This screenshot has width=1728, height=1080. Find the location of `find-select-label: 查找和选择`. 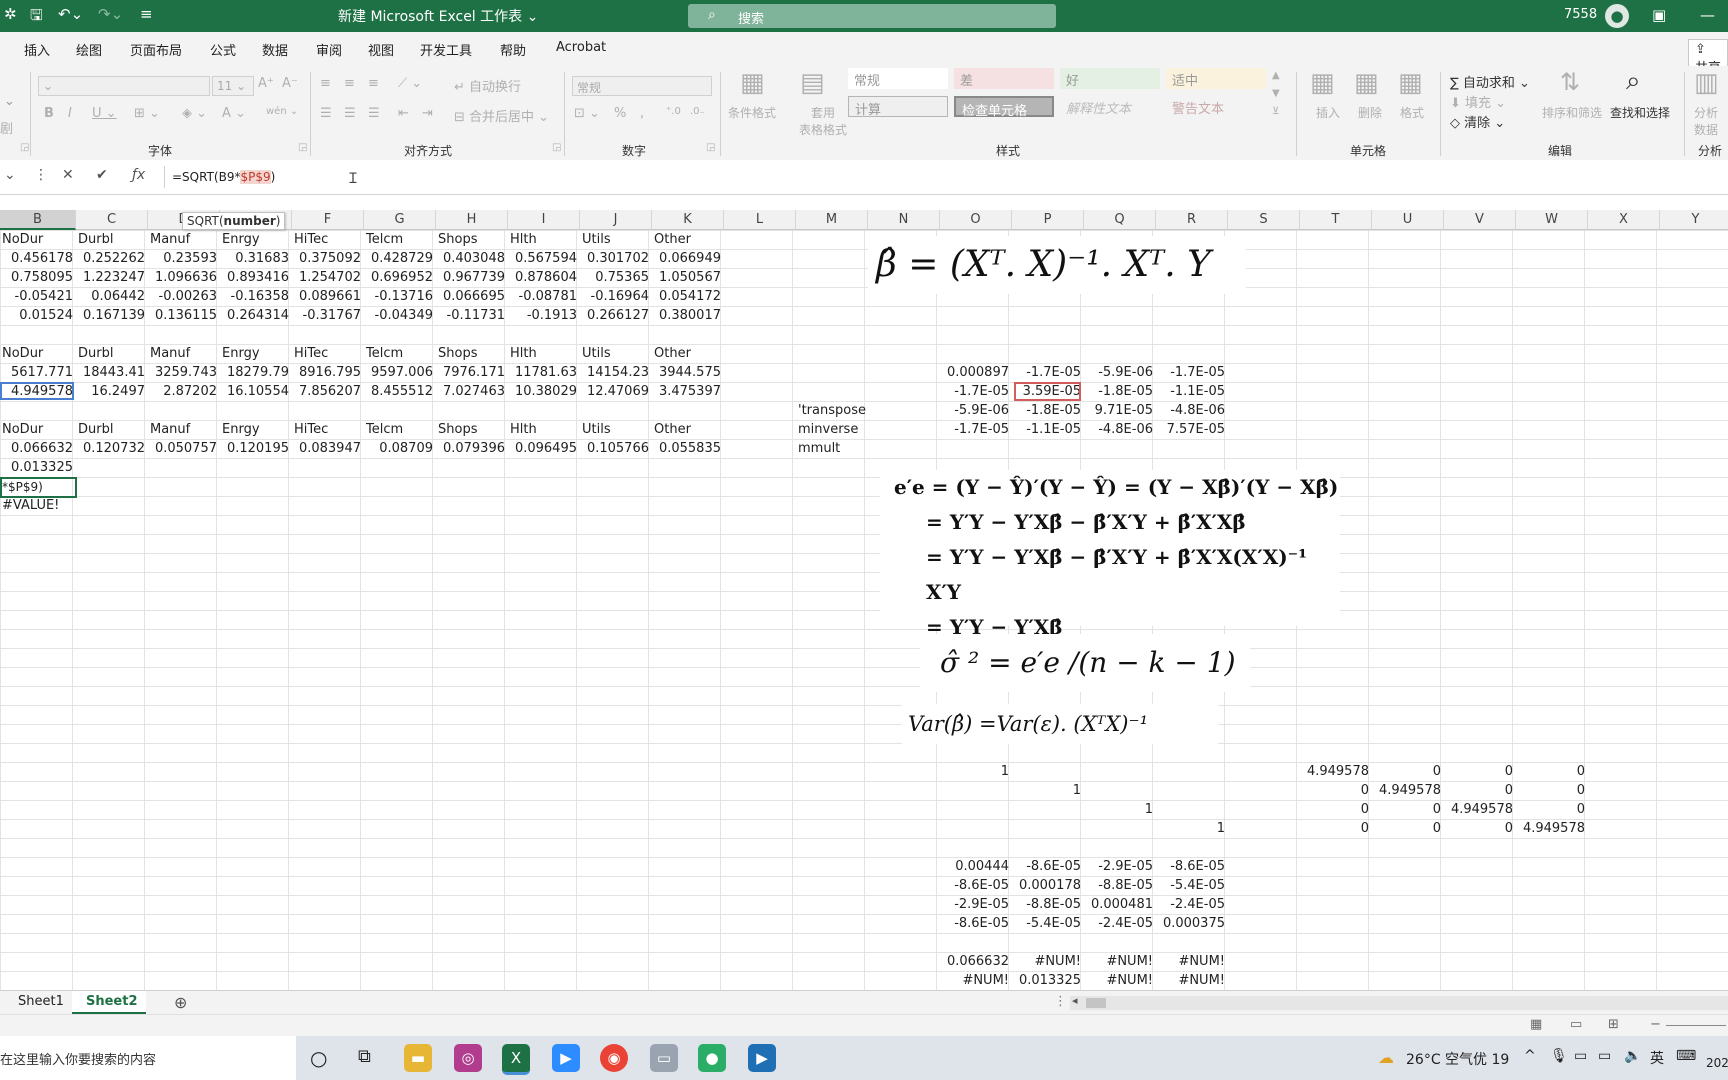

find-select-label: 查找和选择 is located at coordinates (1640, 112).